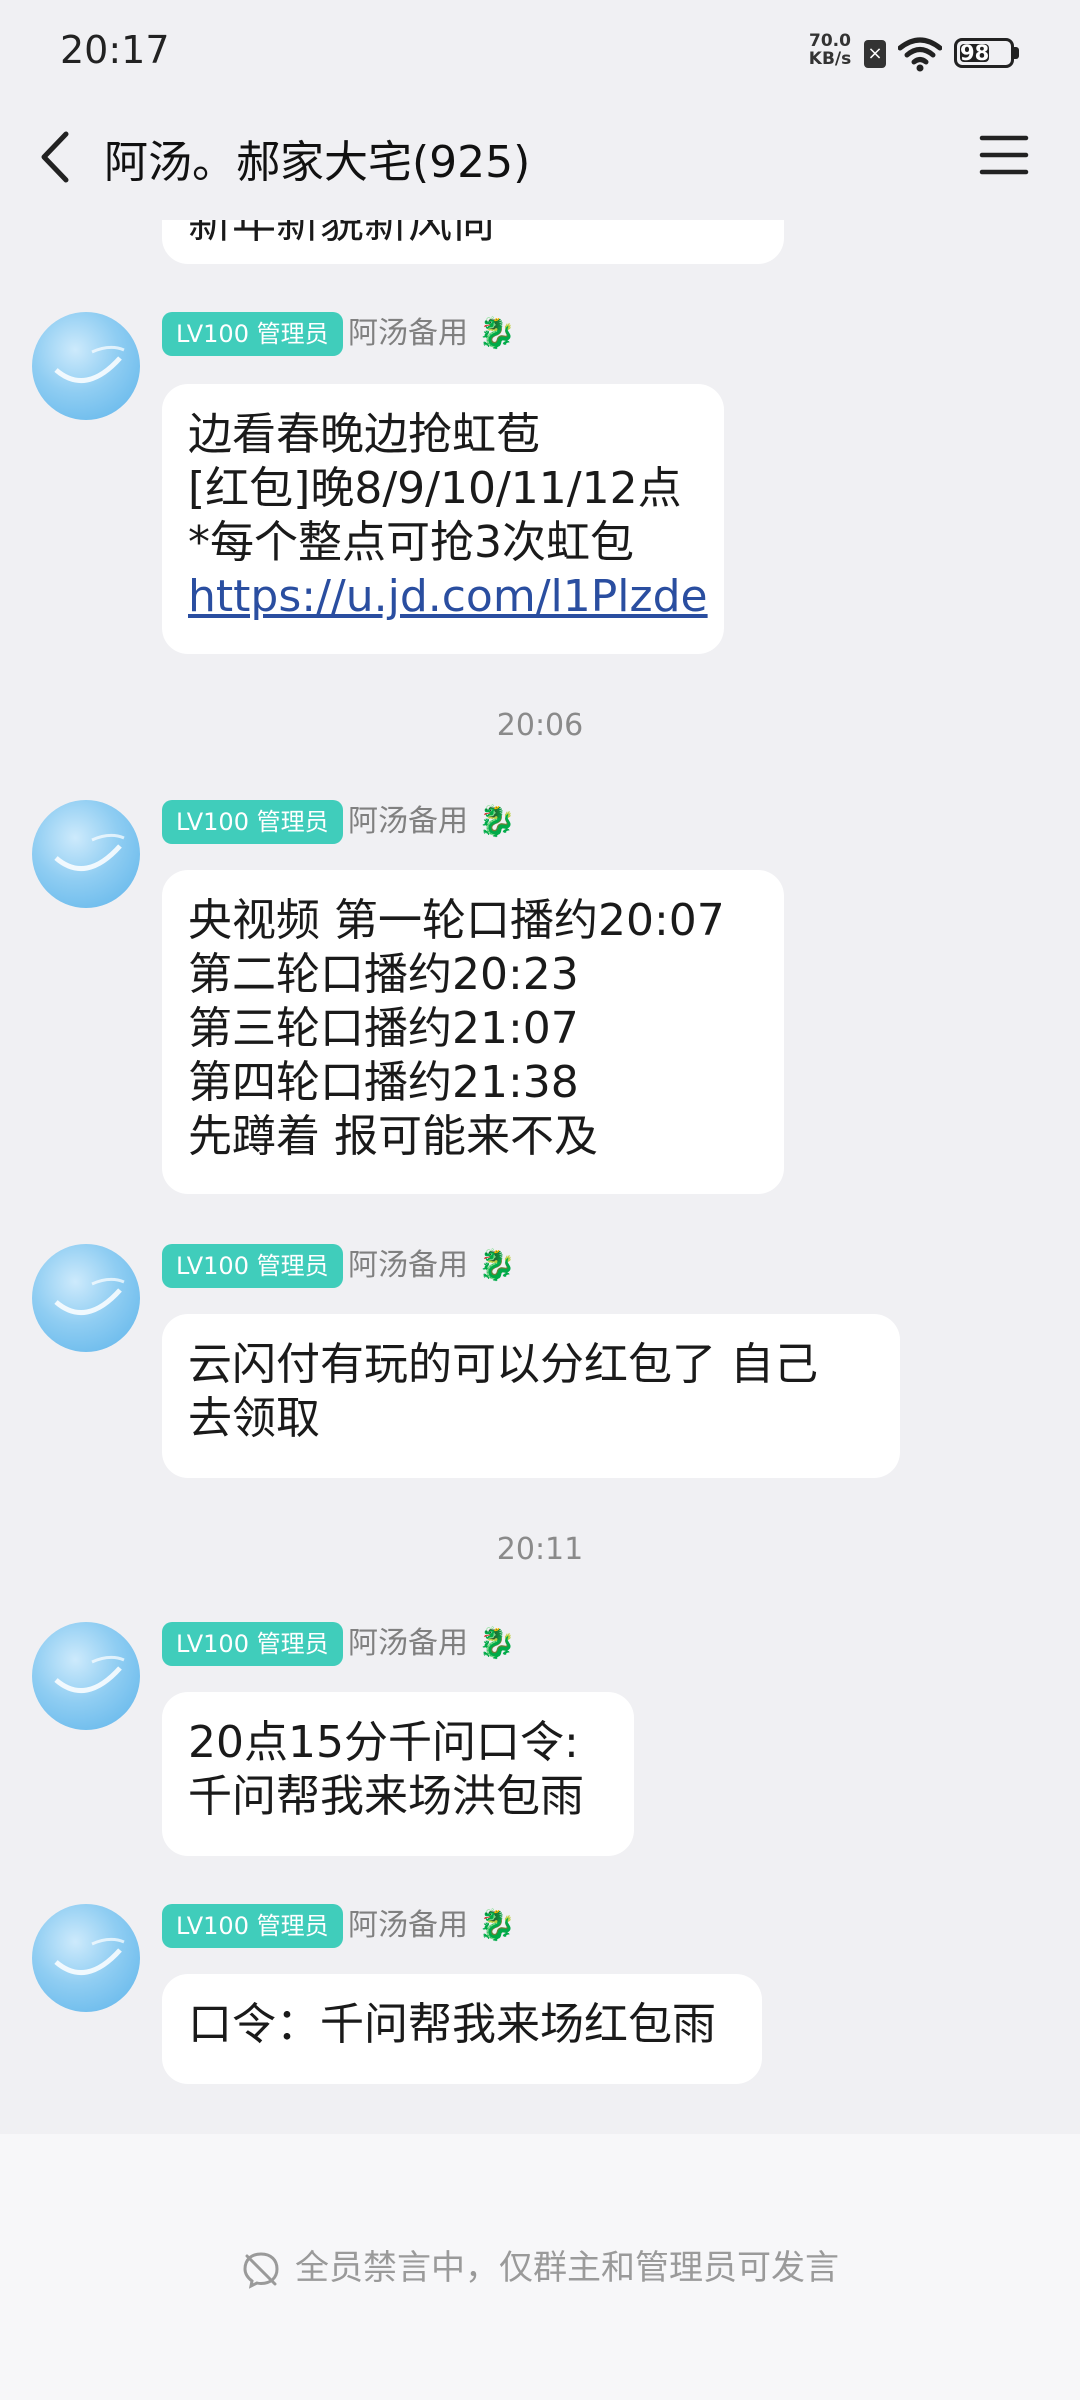  I want to click on mute-footer: 全员禁言中，仅群主和管理员可发言, so click(540, 2267).